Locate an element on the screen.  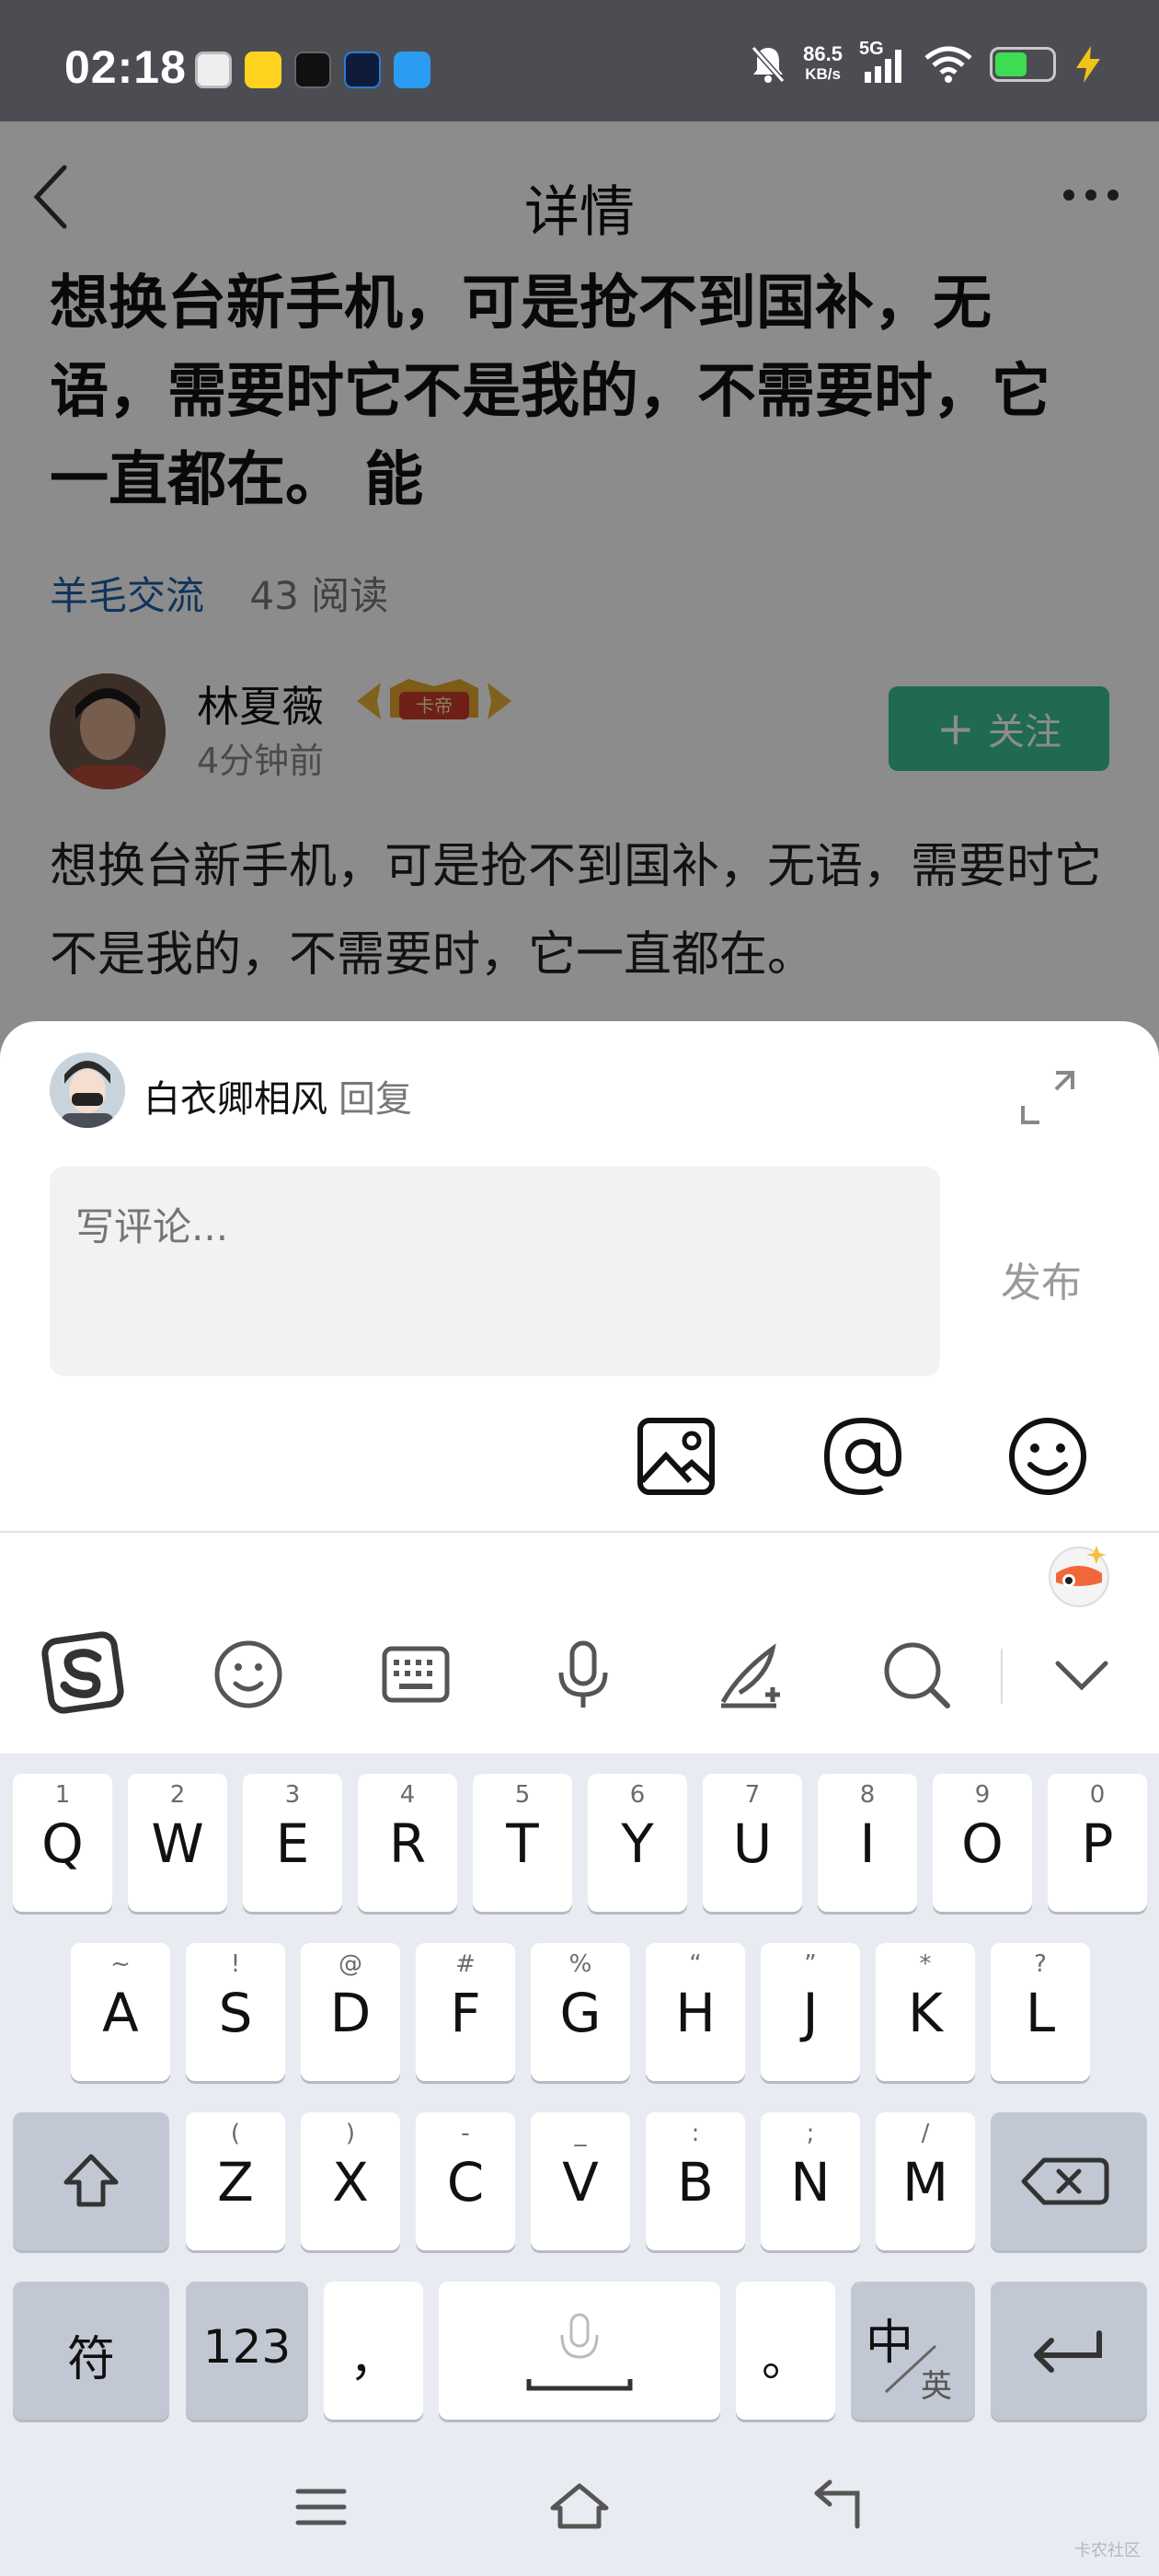
toolbar-divider is located at coordinates (1002, 1676).